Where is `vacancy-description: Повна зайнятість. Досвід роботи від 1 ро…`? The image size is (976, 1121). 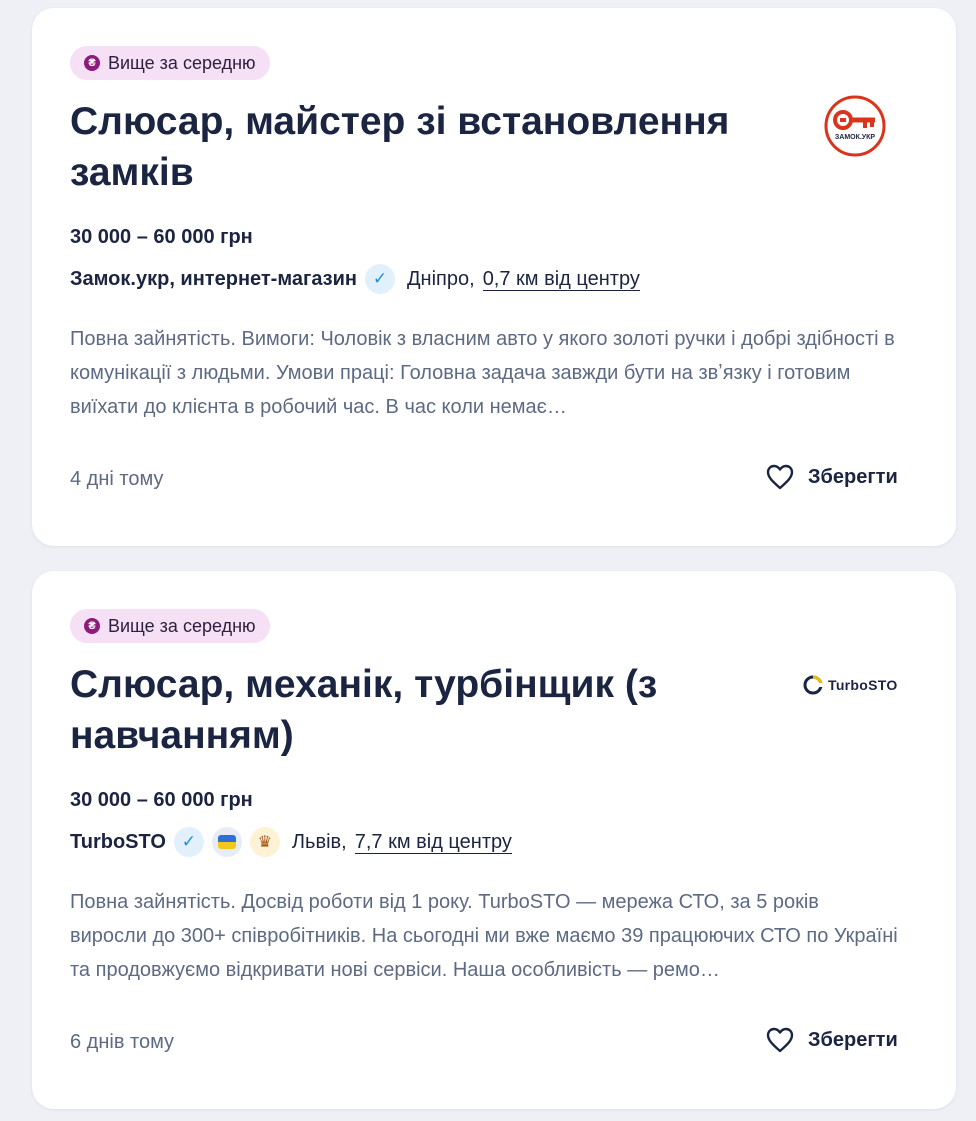 vacancy-description: Повна зайнятість. Досвід роботи від 1 ро… is located at coordinates (484, 936).